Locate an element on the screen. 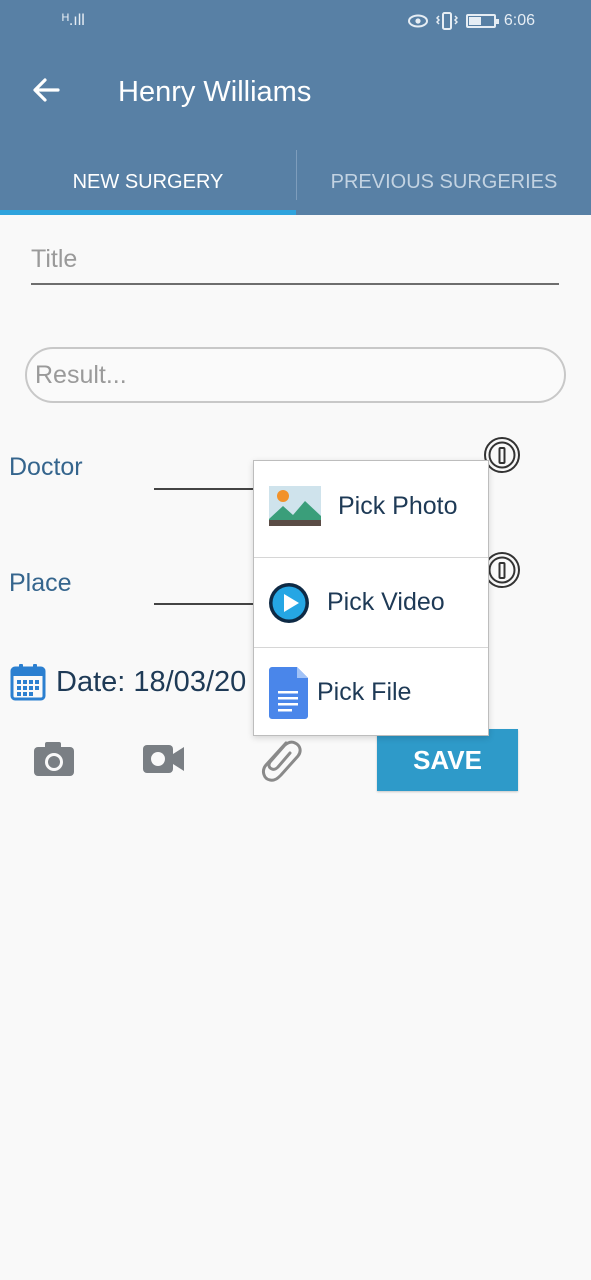 Image resolution: width=591 pixels, height=1280 pixels. title-placeholder: Title is located at coordinates (54, 259).